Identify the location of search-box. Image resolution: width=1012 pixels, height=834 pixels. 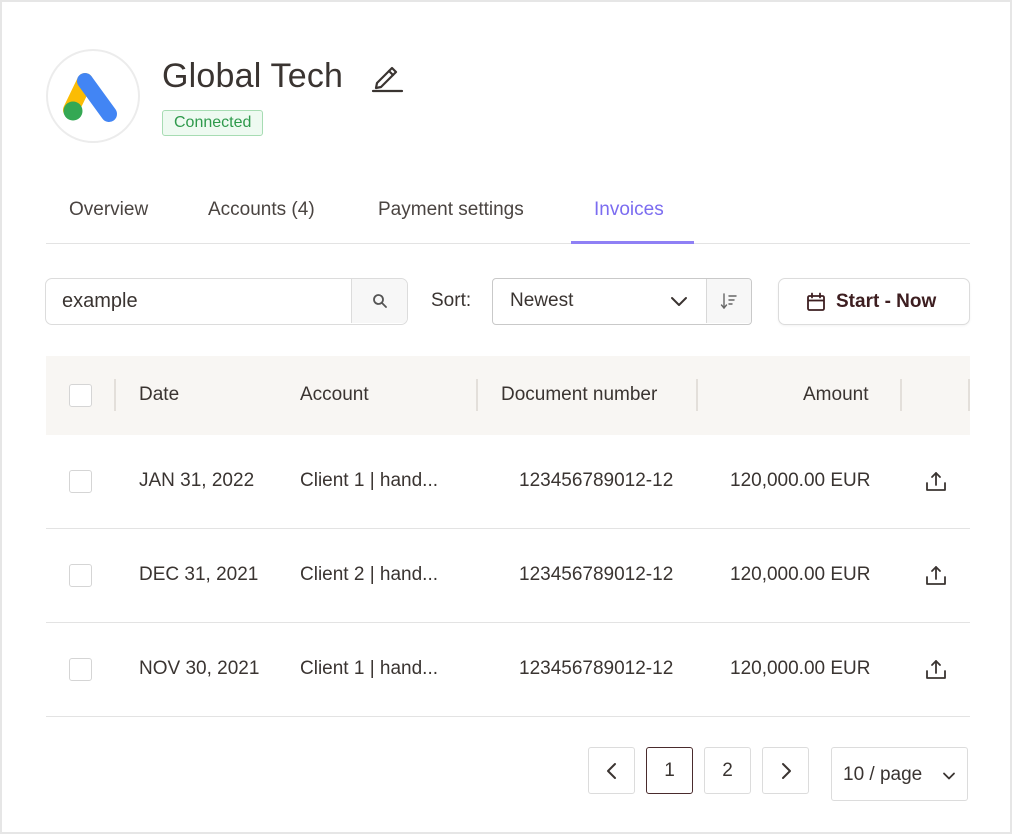
(226, 301).